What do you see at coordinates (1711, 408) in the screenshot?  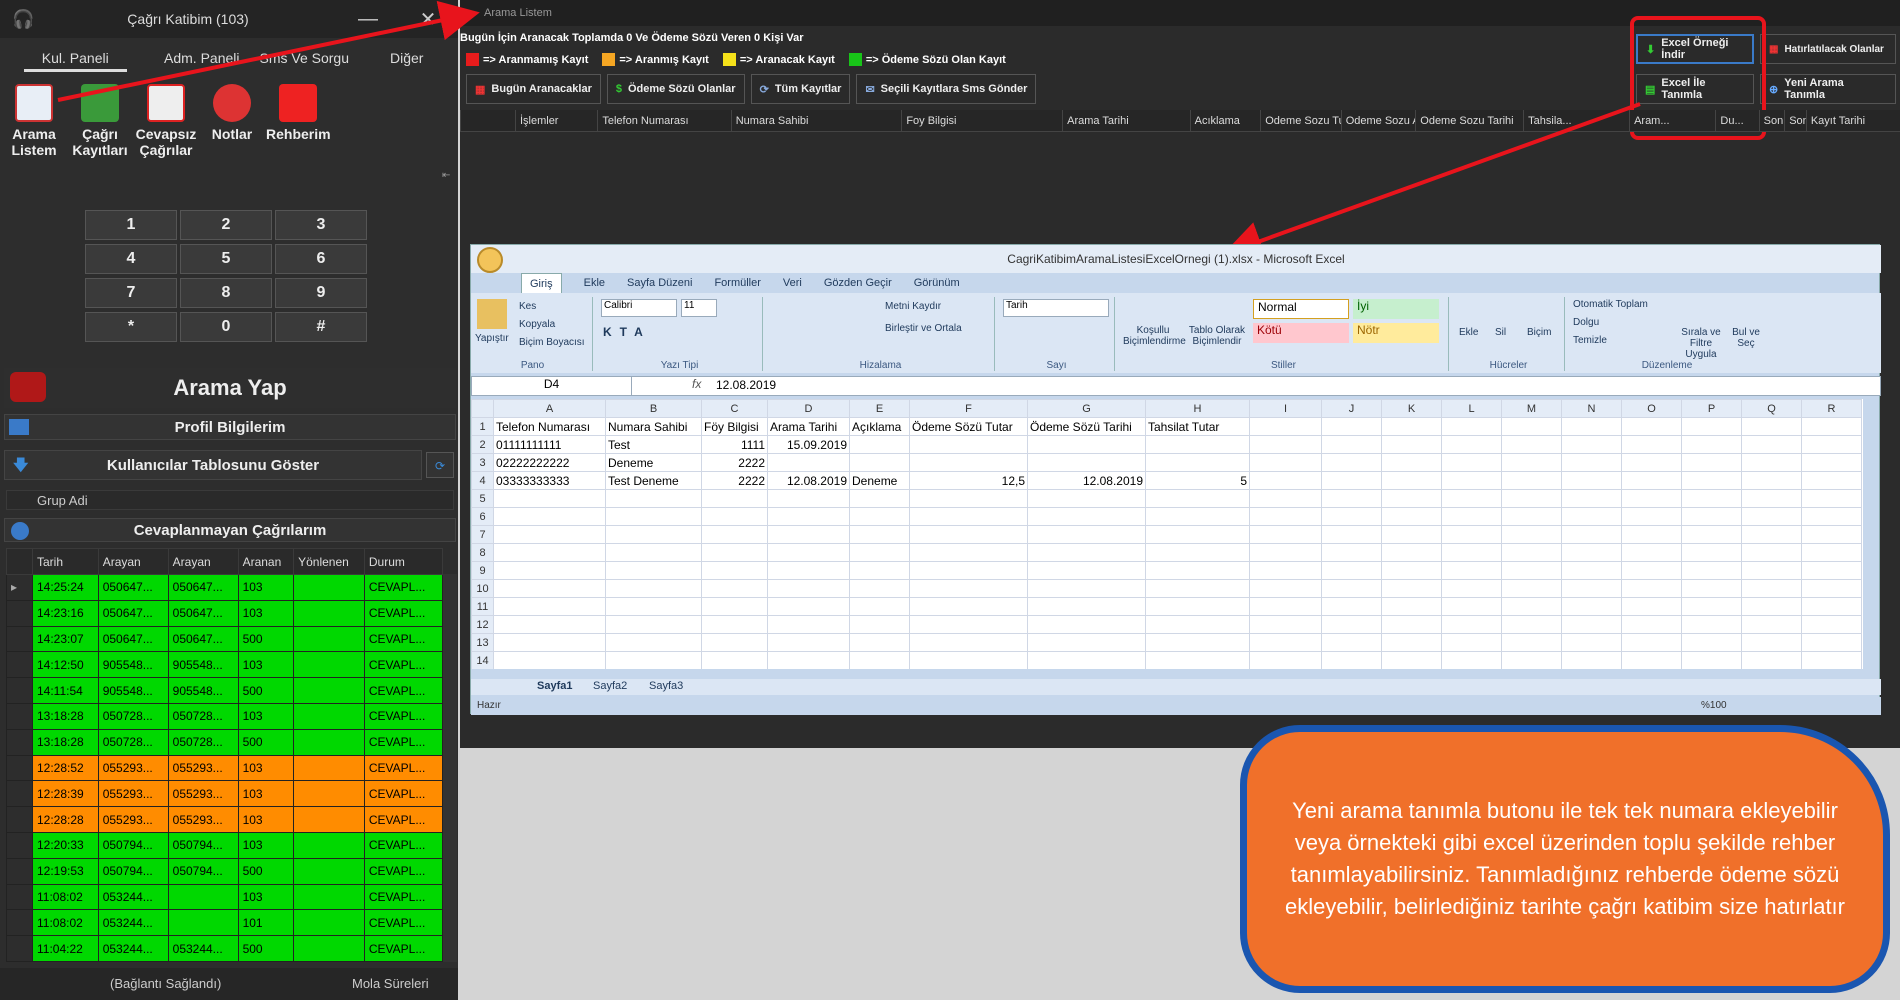 I see `column-header: P` at bounding box center [1711, 408].